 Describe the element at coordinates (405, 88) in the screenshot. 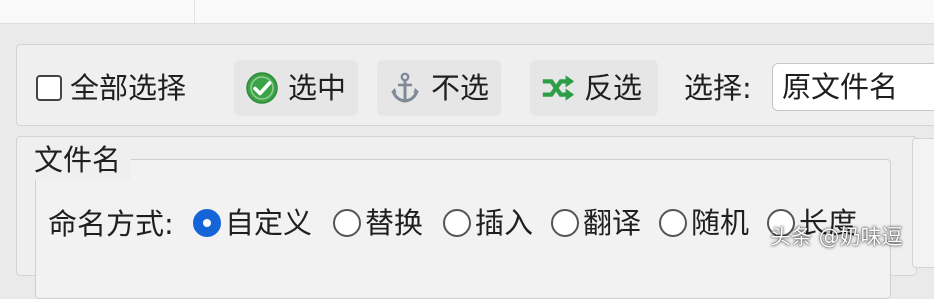

I see `anchor-icon` at that location.